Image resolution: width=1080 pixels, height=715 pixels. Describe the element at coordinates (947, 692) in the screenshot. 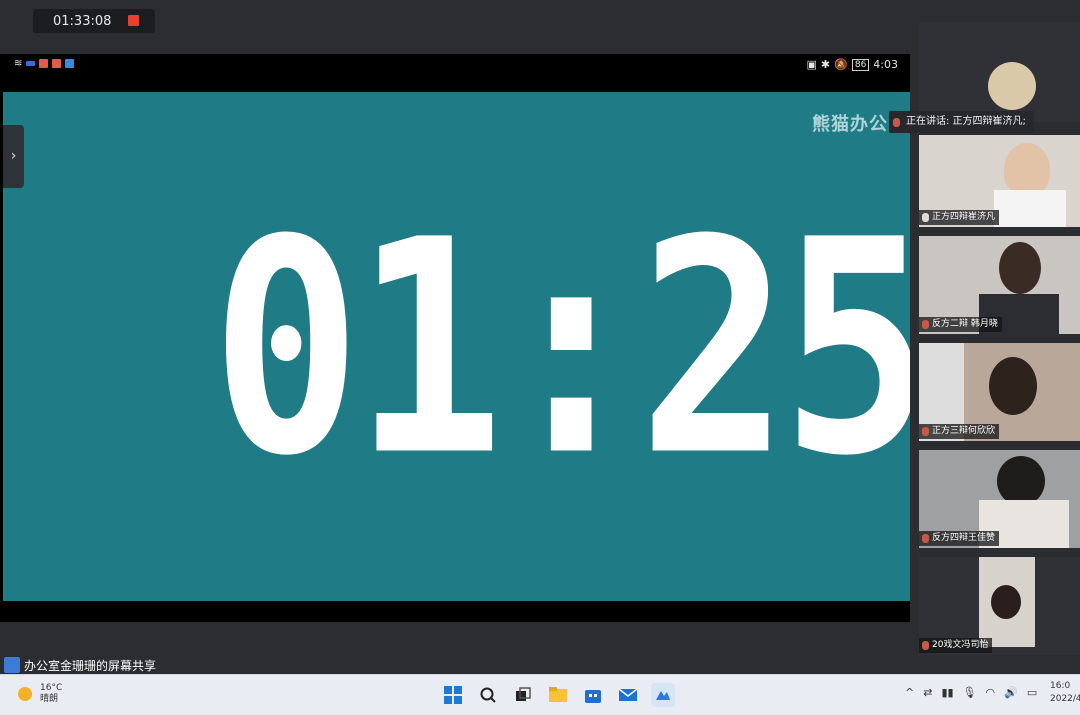

I see `audio-levels-icon: ▮▮` at that location.